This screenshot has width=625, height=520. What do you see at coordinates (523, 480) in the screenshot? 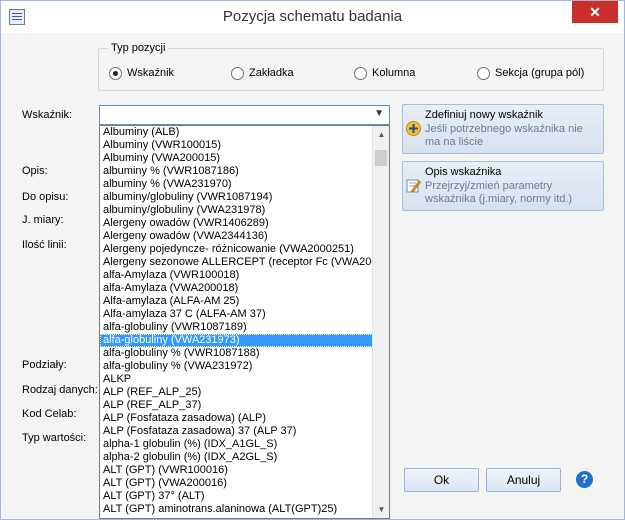
I see `cancel-button: Anuluj` at bounding box center [523, 480].